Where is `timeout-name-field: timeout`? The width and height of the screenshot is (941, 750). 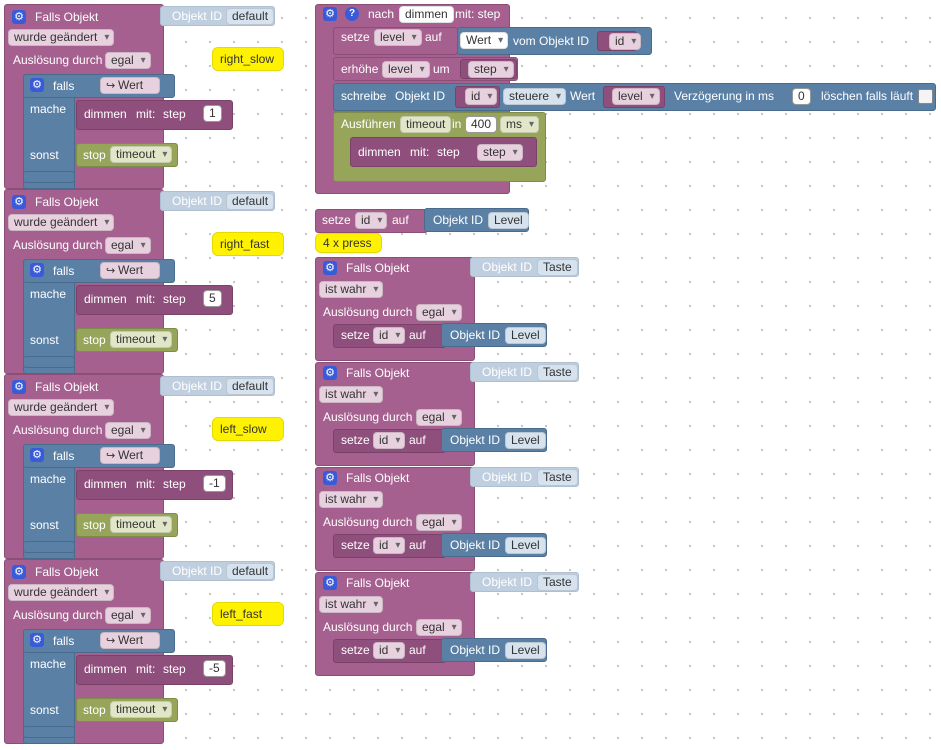
timeout-name-field: timeout is located at coordinates (426, 124).